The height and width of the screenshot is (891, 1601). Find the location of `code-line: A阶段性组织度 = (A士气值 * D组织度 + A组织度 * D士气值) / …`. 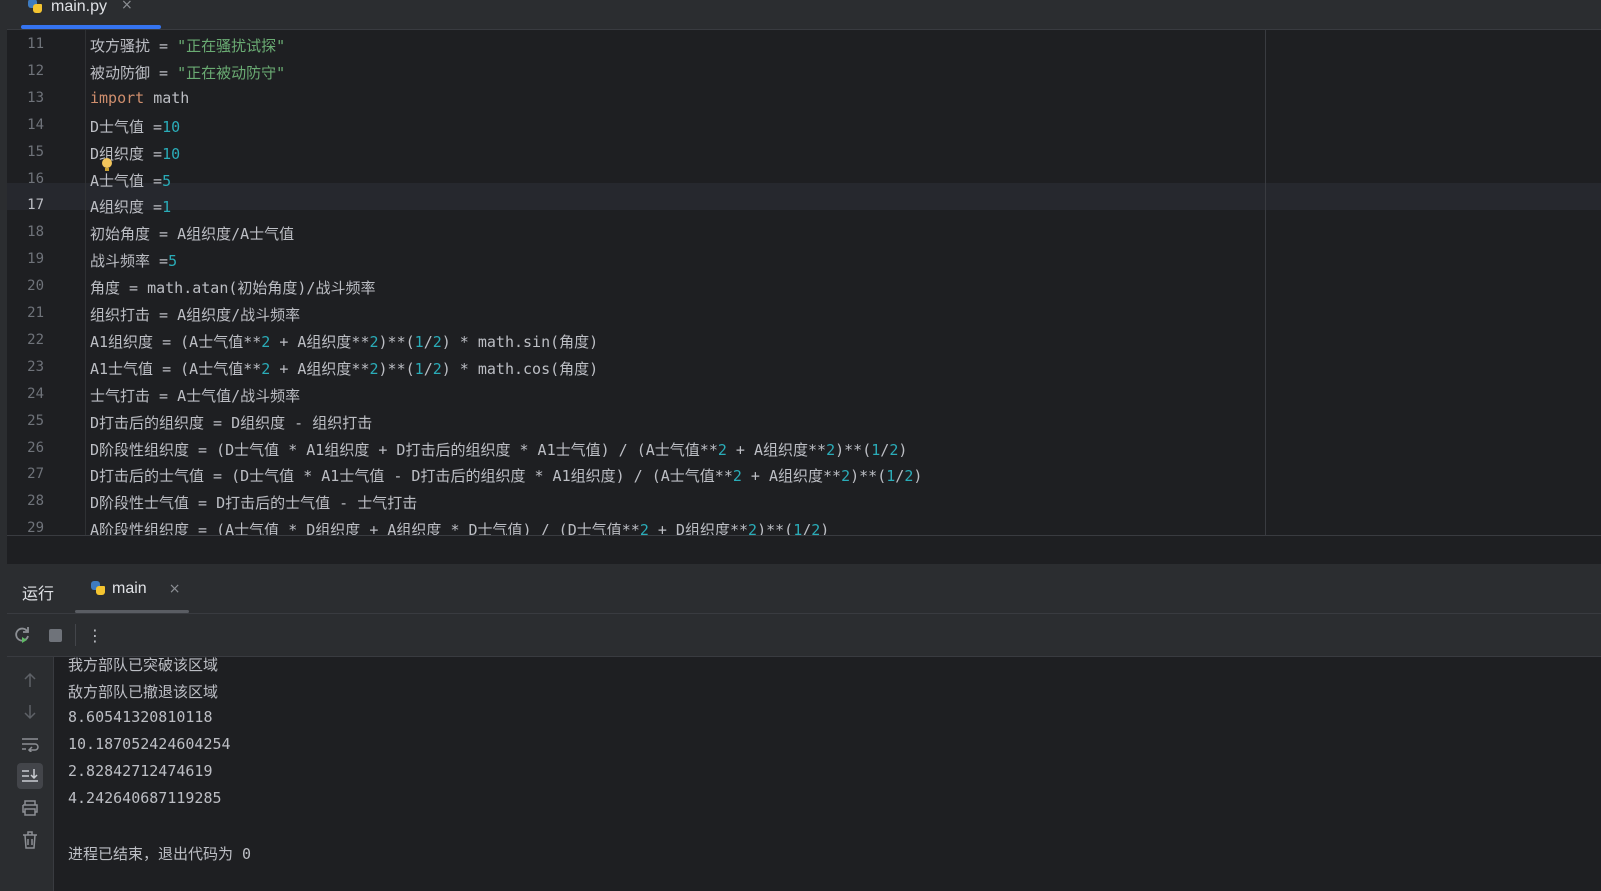

code-line: A阶段性组织度 = (A士气值 * D组织度 + A组织度 * D士气值) / … is located at coordinates (459, 527).